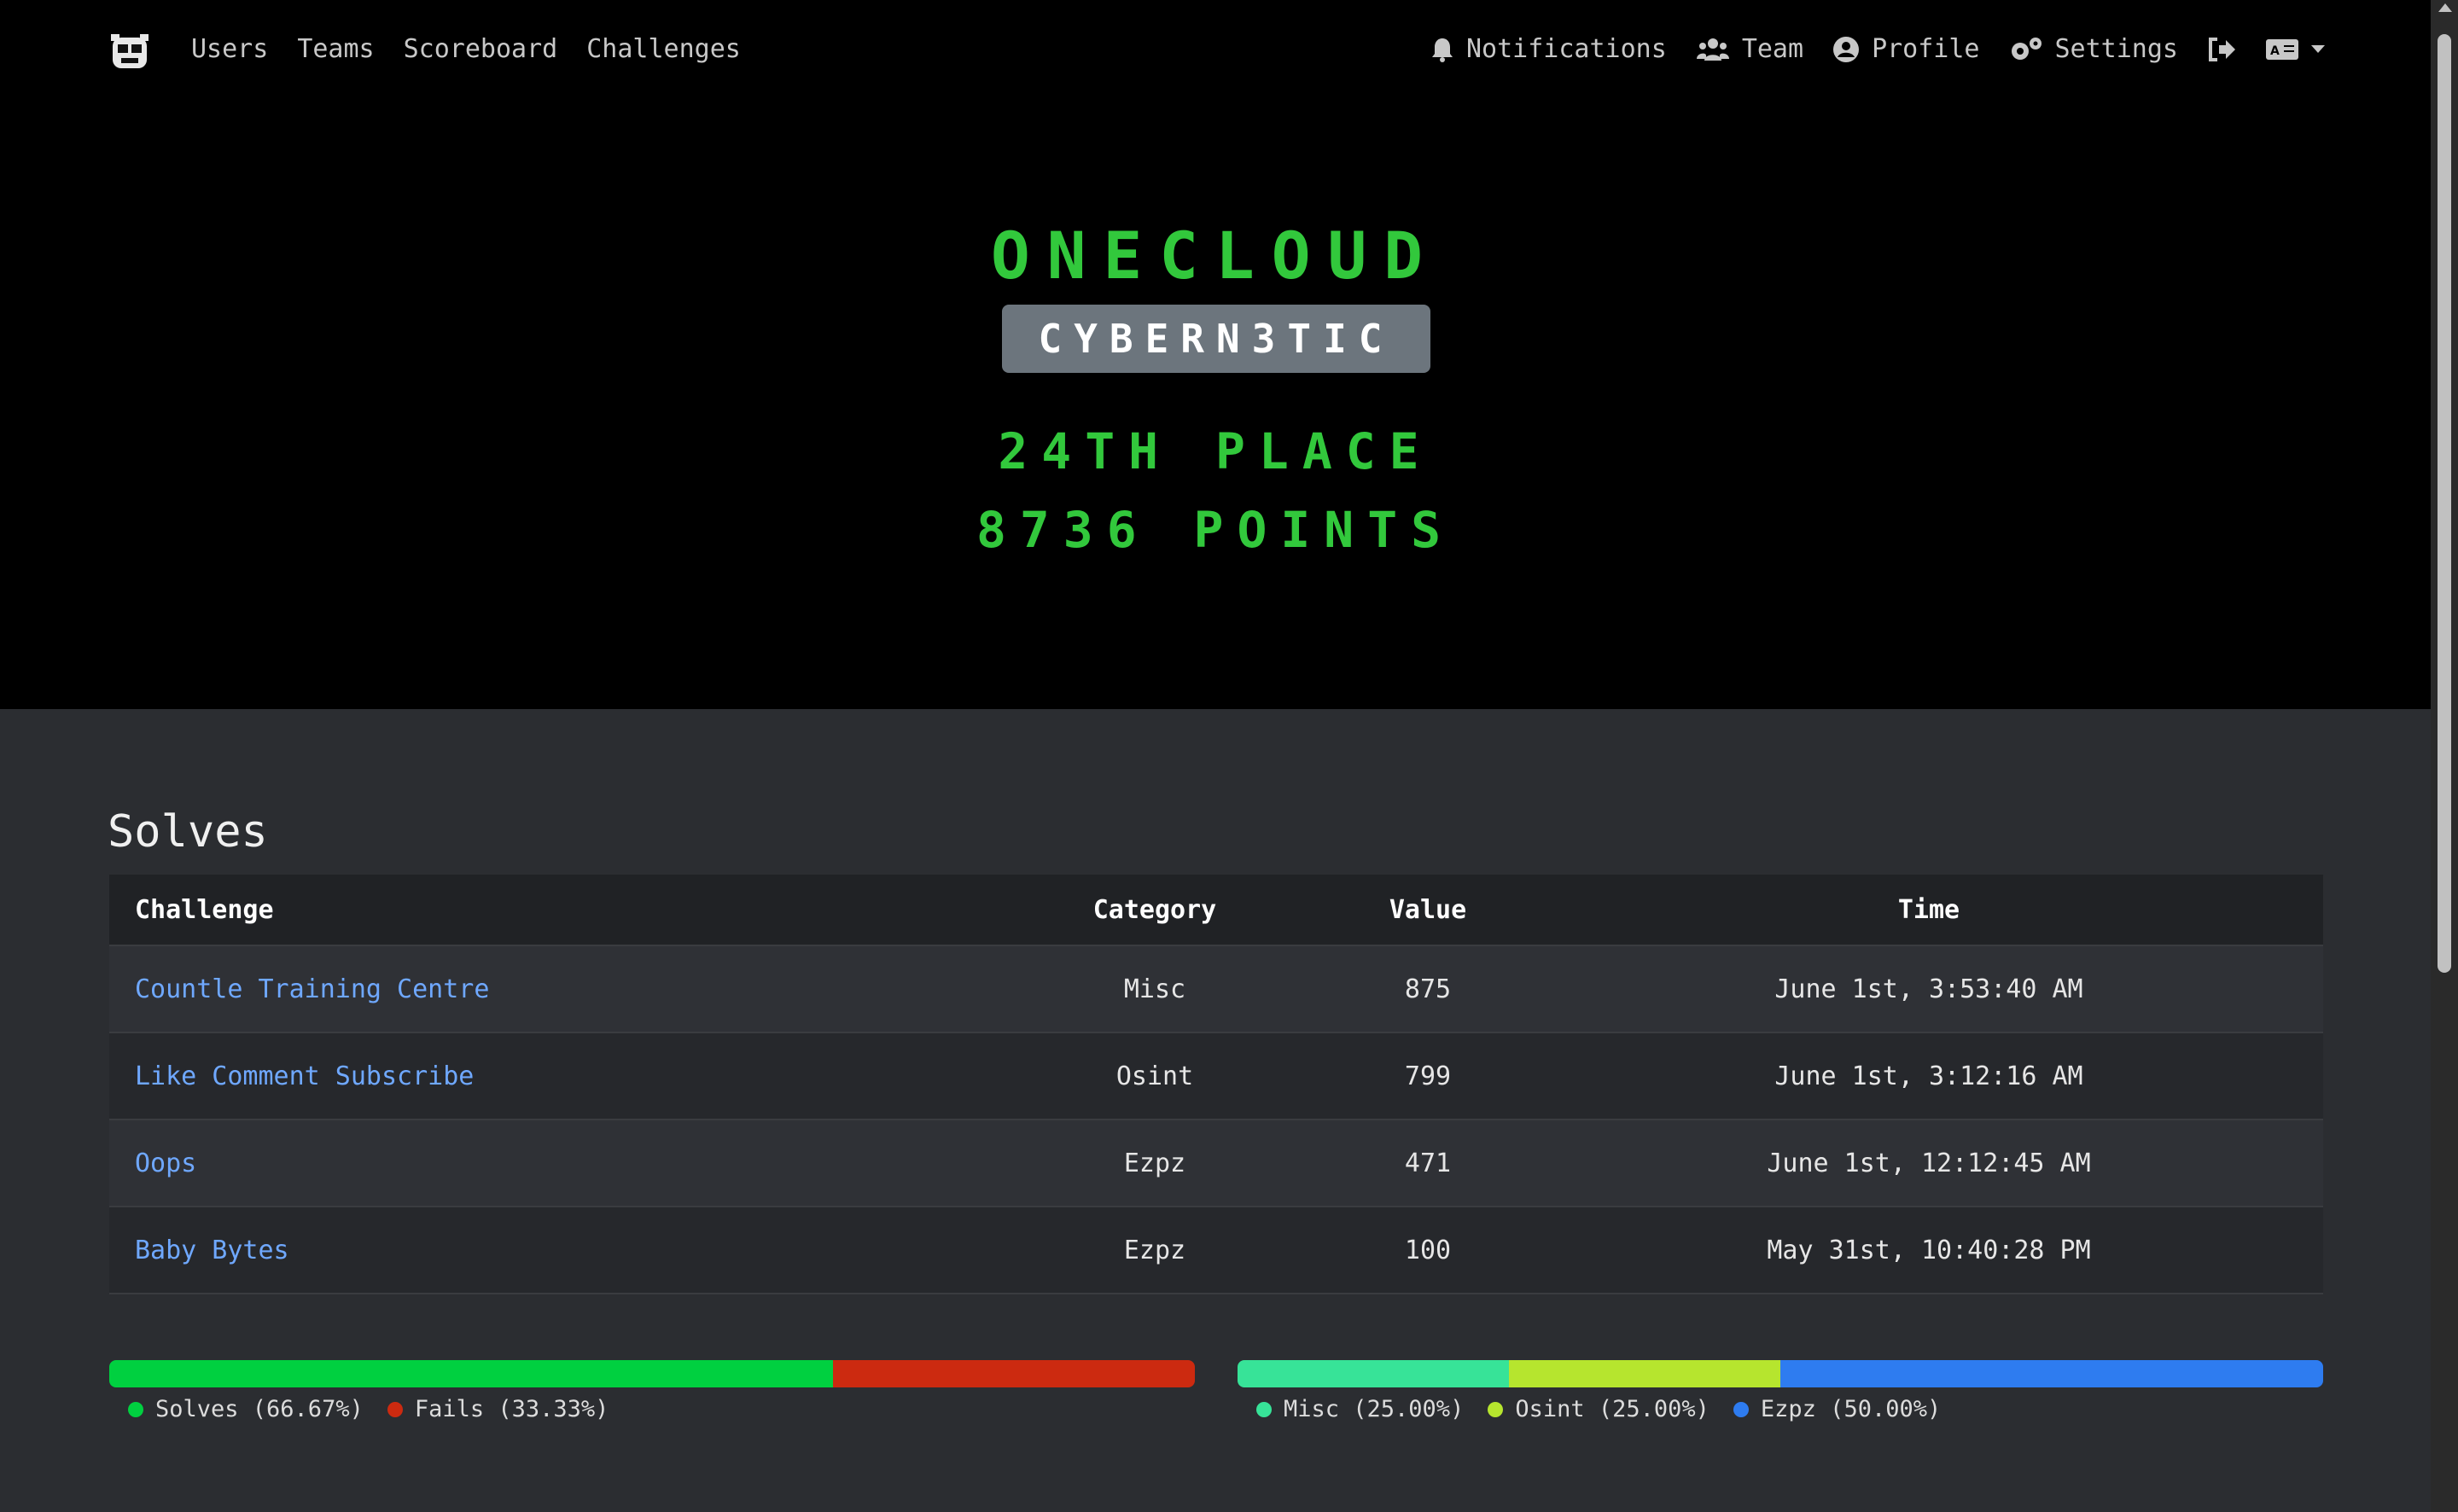 The width and height of the screenshot is (2458, 1512). I want to click on cell-value: 471, so click(1428, 1163).